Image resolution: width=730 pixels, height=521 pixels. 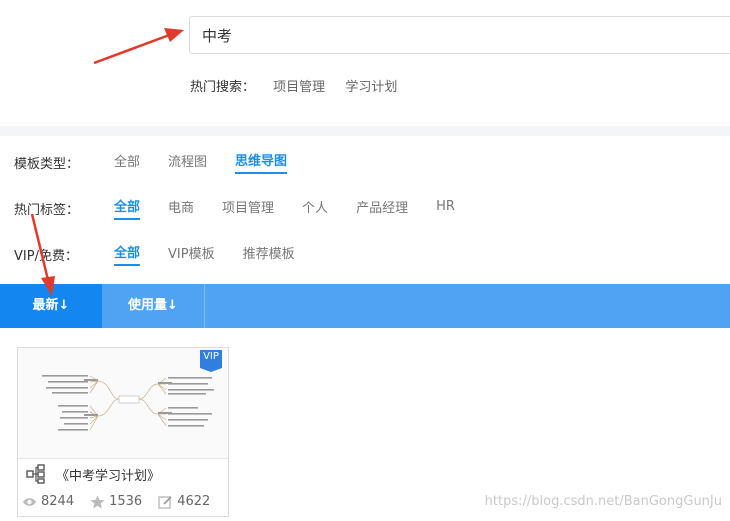 I want to click on filter-option-flowchart: 流程图, so click(x=187, y=162).